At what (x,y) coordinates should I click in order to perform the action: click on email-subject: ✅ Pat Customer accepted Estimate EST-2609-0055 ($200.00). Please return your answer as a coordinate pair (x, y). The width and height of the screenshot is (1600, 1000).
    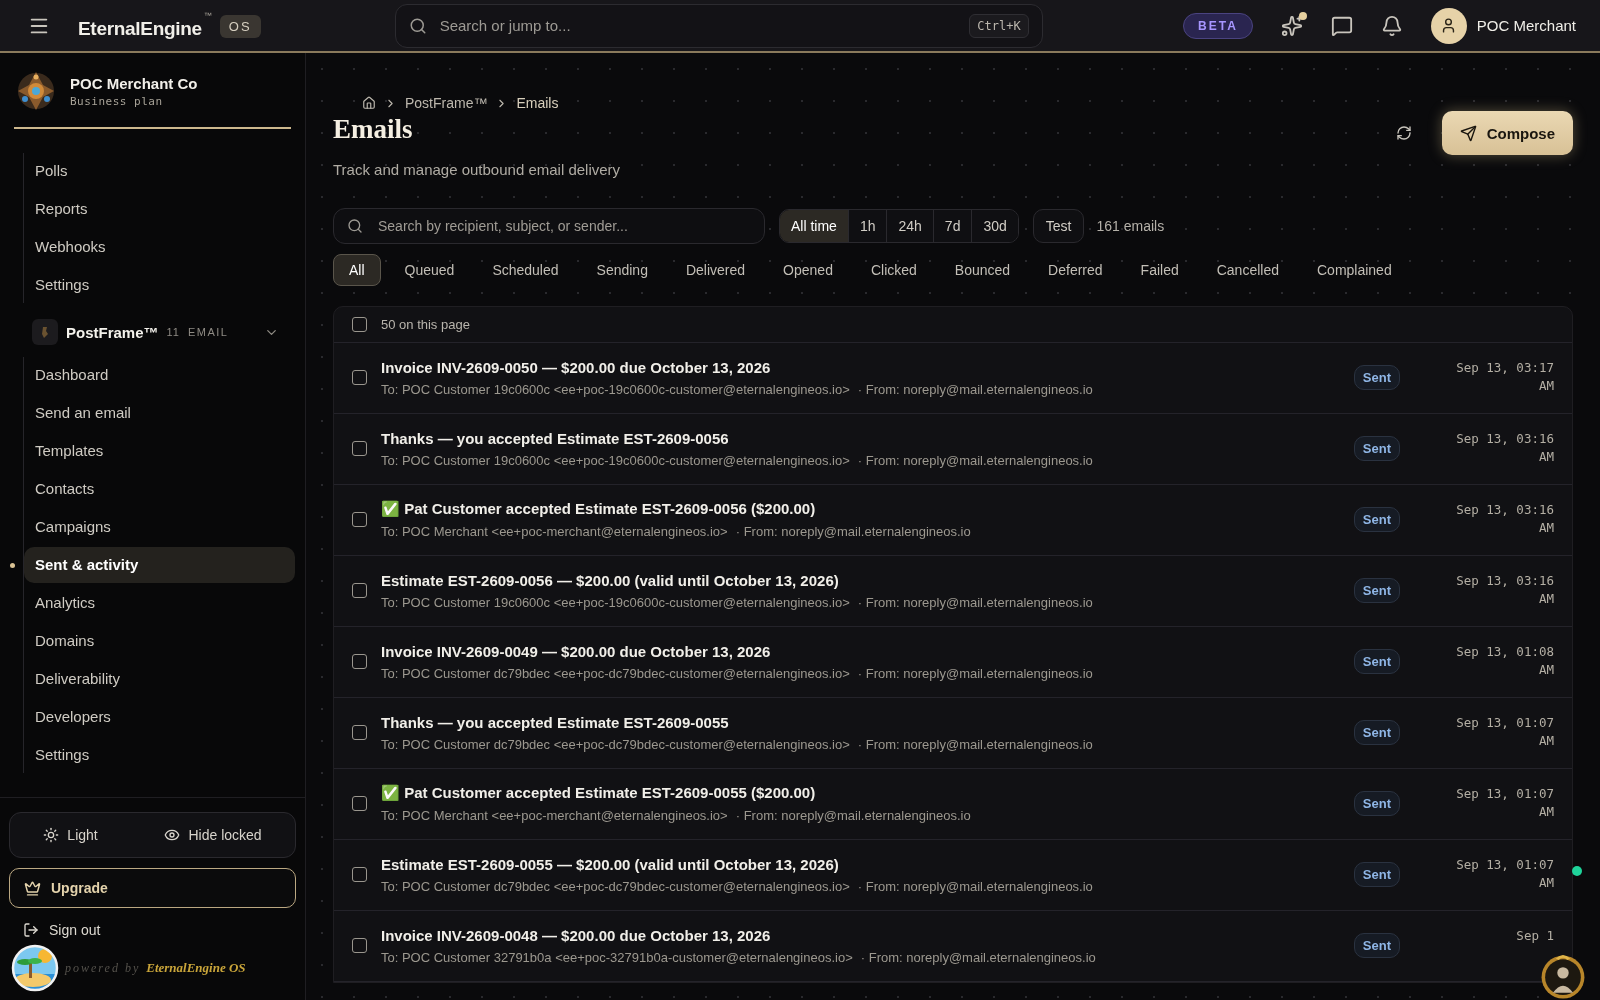
    Looking at the image, I should click on (599, 793).